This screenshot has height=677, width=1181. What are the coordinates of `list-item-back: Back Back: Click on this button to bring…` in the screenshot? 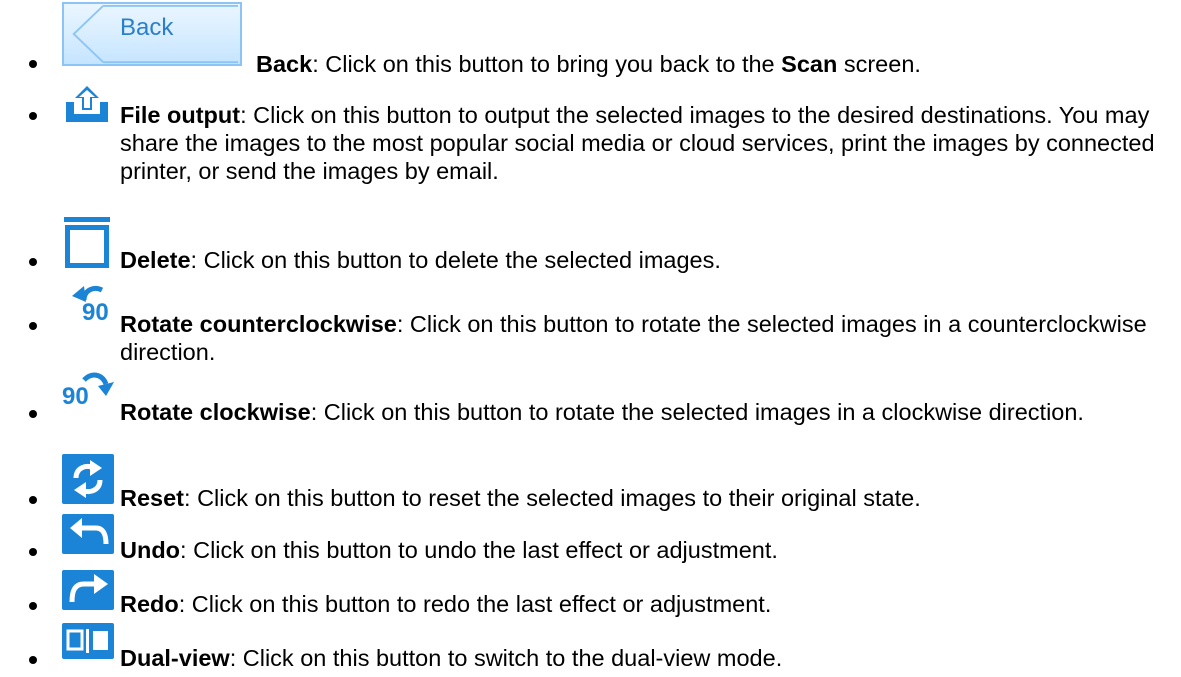 It's located at (590, 40).